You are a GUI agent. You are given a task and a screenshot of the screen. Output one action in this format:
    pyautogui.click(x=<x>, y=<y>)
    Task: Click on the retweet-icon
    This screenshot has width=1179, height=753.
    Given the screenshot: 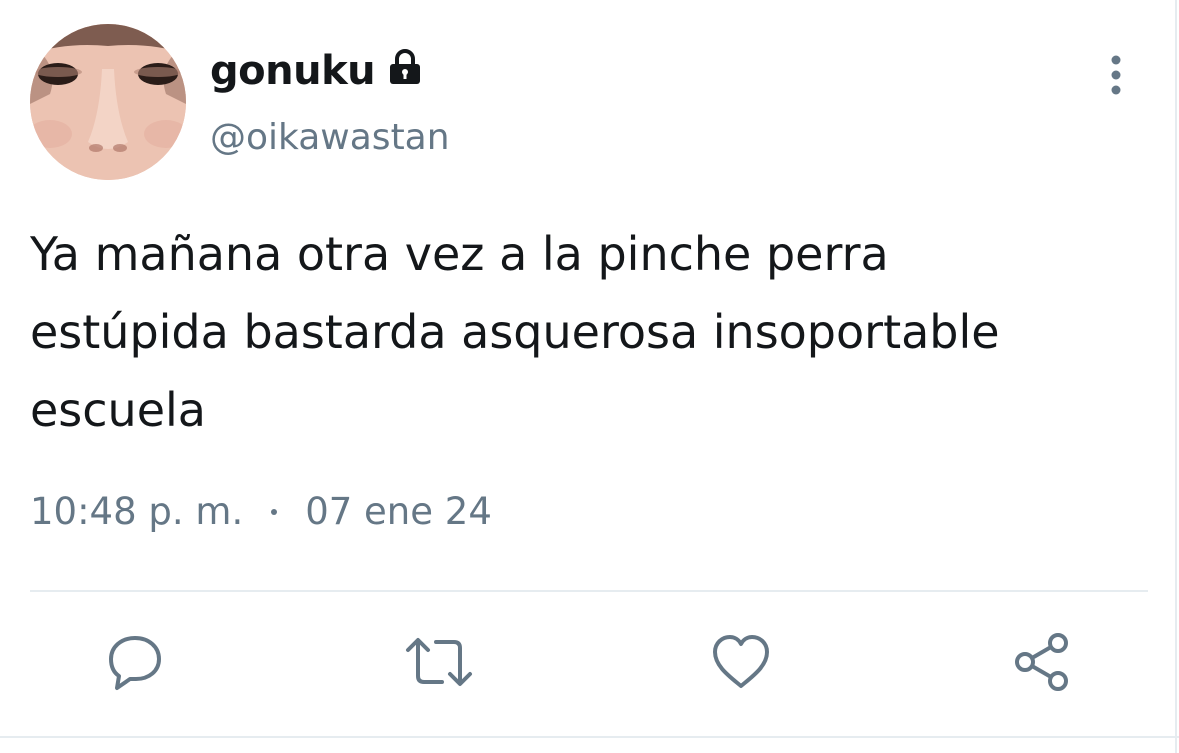 What is the action you would take?
    pyautogui.click(x=439, y=662)
    